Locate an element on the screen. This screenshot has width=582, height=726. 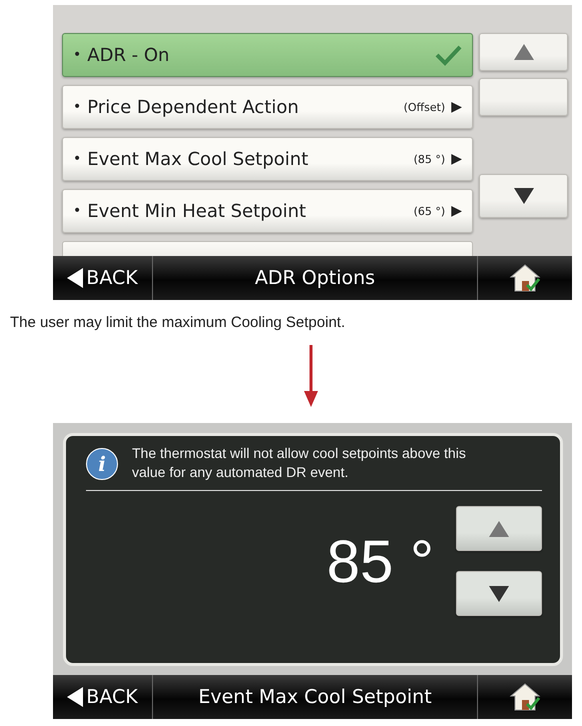
down-arrow-icon is located at coordinates (311, 376).